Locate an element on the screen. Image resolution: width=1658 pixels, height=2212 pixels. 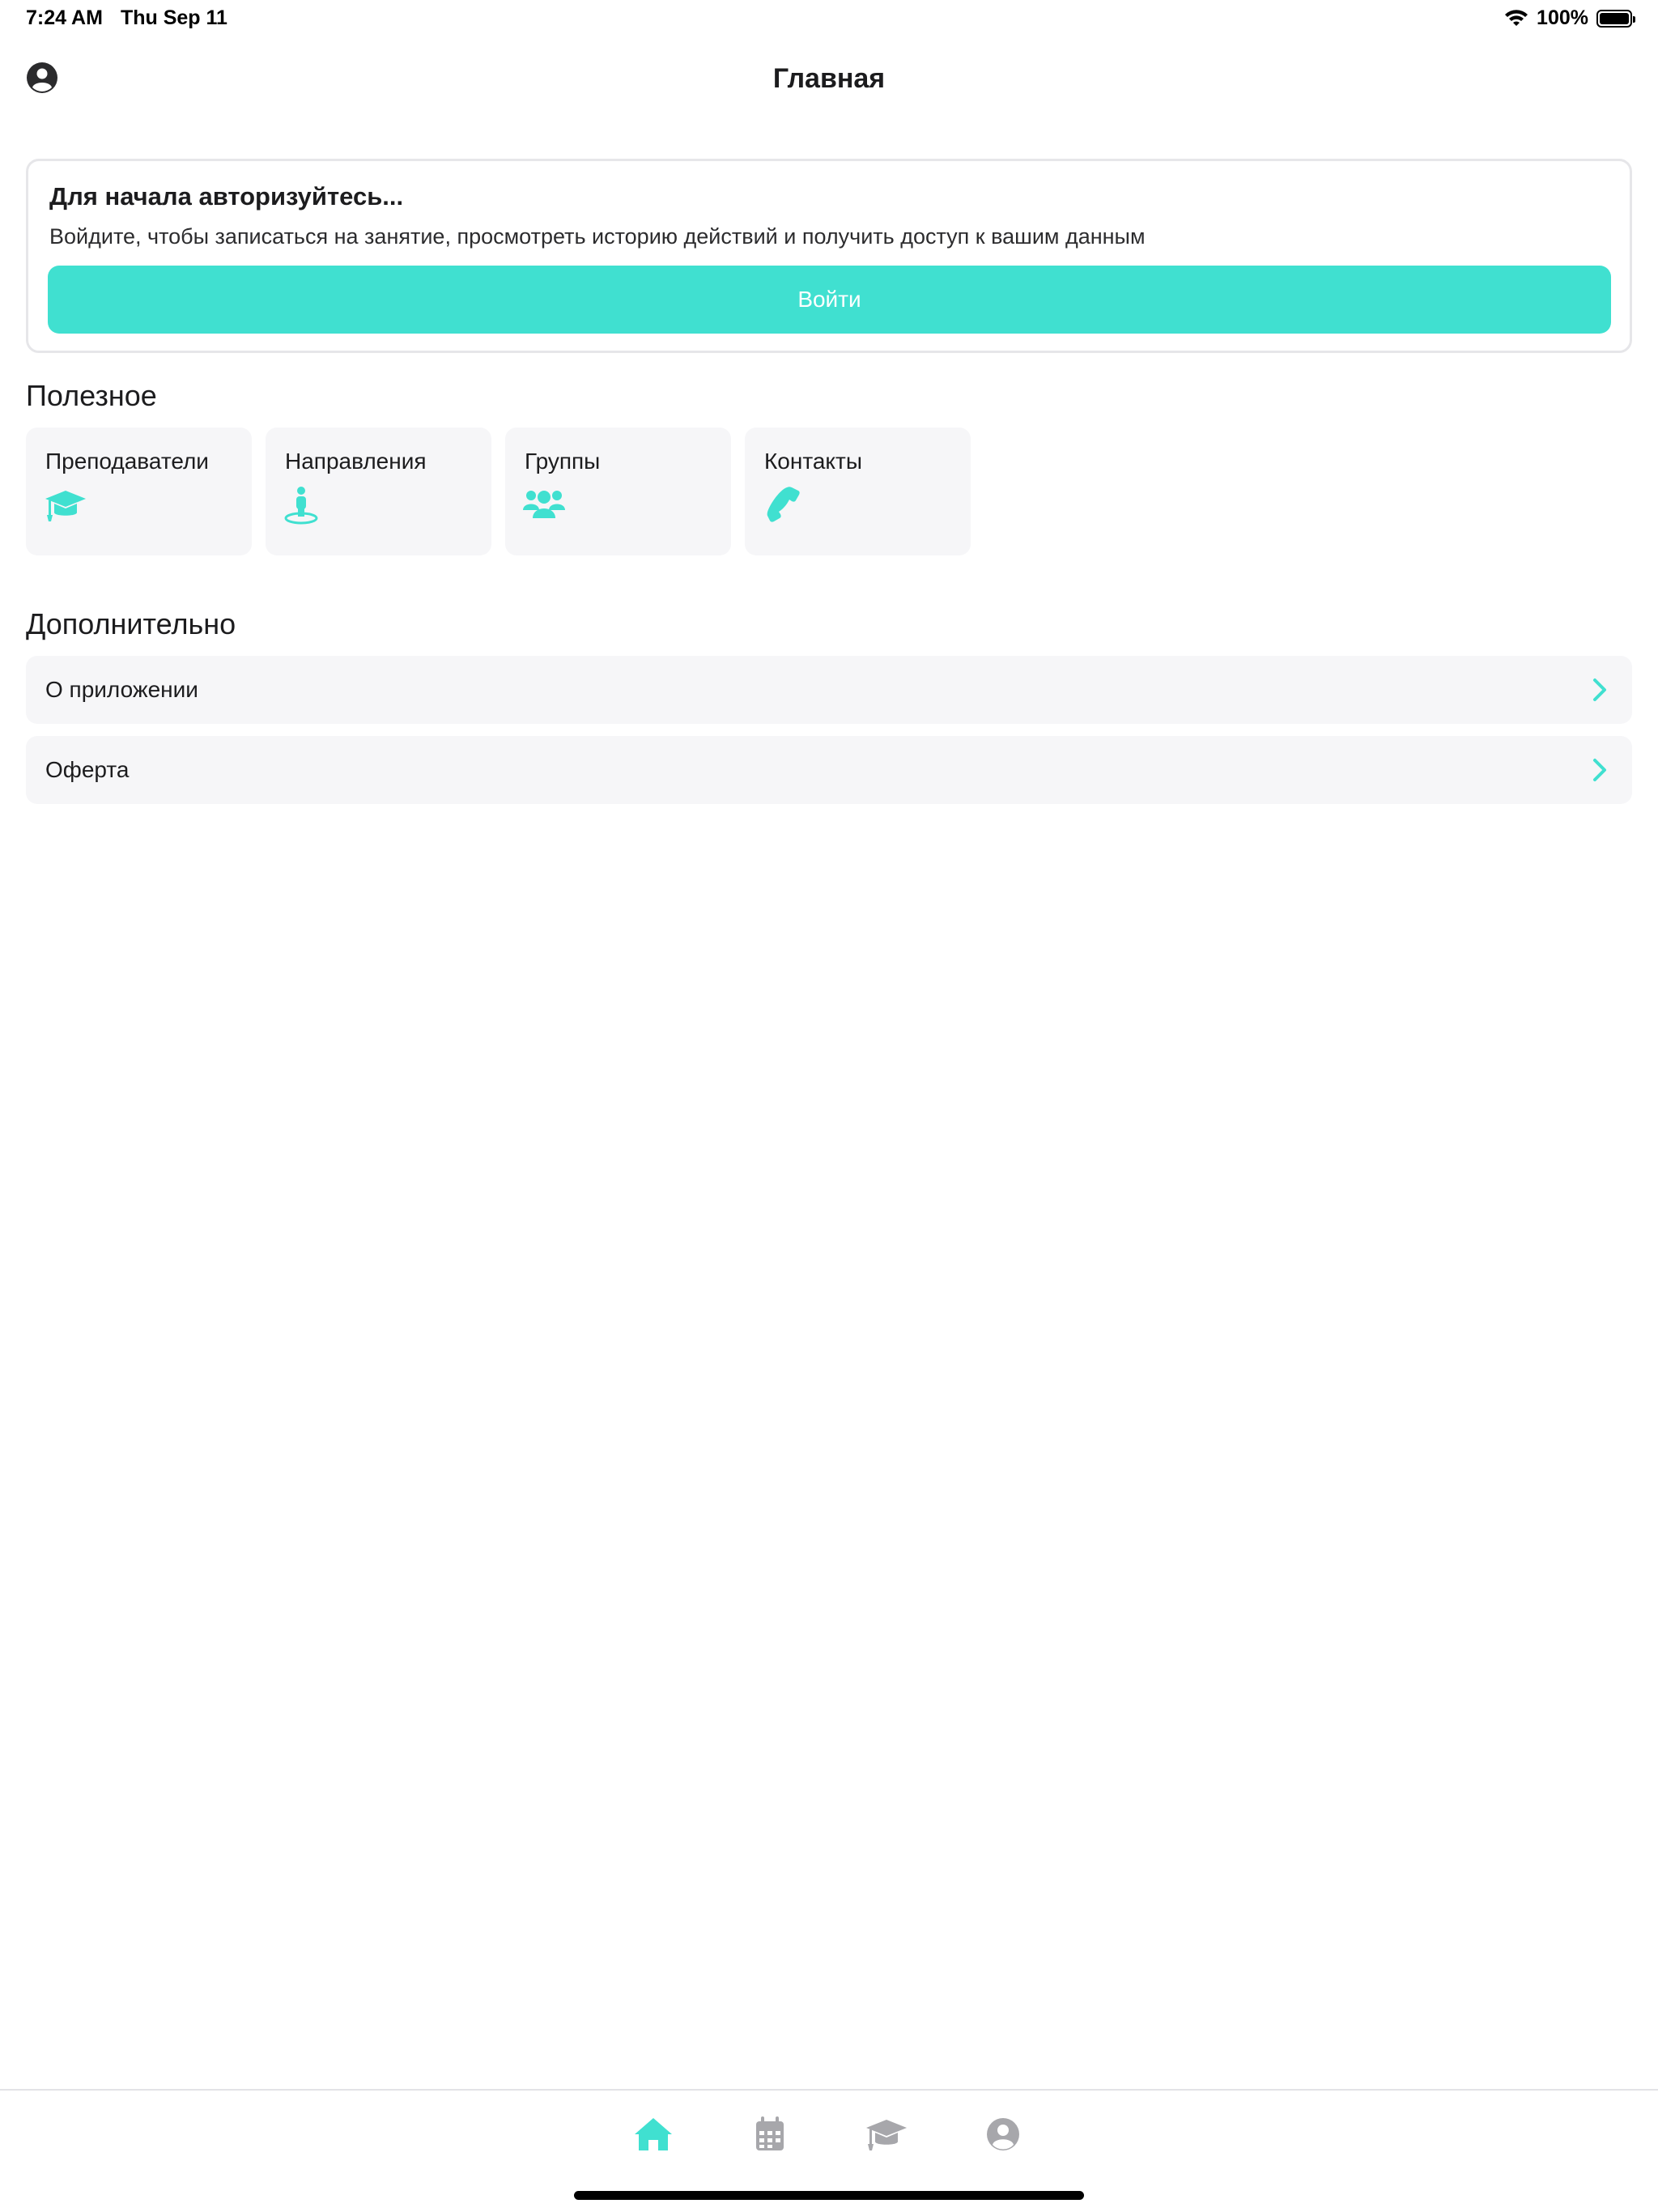
home-icon is located at coordinates (653, 2134).